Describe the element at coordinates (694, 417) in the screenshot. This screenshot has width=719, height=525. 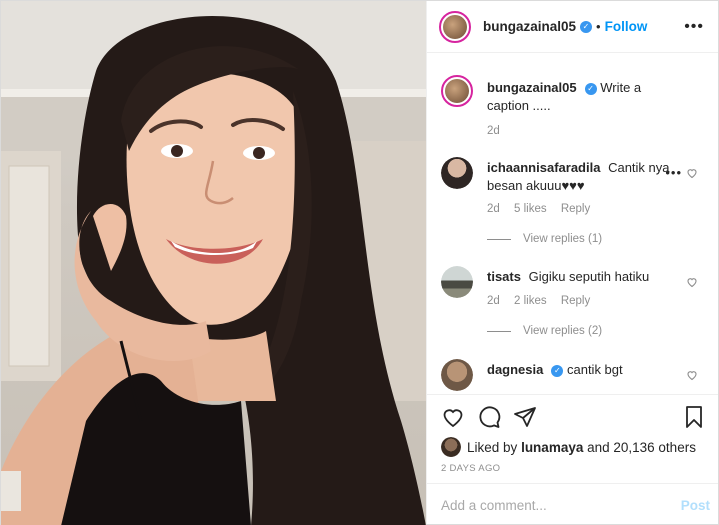
I see `bookmark-icon` at that location.